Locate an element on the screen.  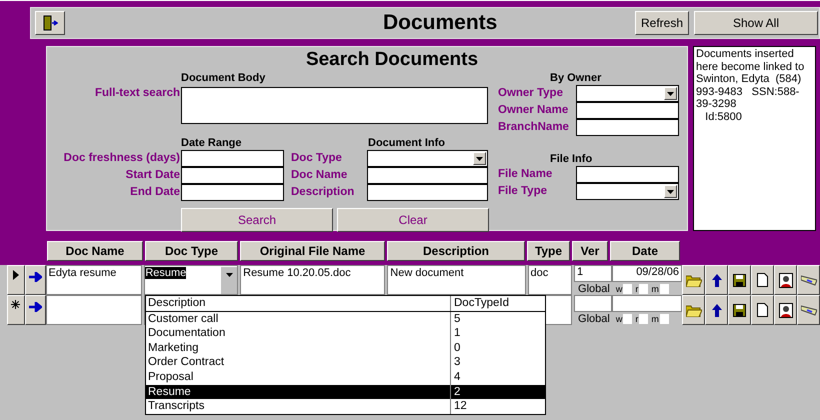
info-note: Documents inserted here become linked to Swinton, Edyta (584) 993-9483 SSN:588-39-3298 Id:5800 is located at coordinates (754, 138).